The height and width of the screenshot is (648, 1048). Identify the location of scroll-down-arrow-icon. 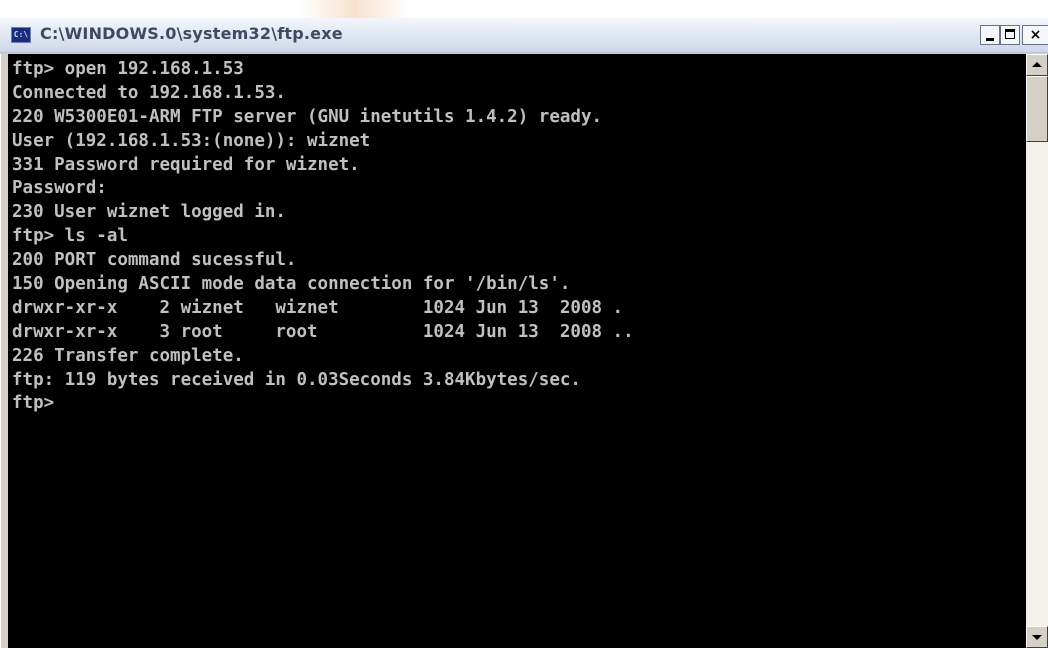
(1037, 637).